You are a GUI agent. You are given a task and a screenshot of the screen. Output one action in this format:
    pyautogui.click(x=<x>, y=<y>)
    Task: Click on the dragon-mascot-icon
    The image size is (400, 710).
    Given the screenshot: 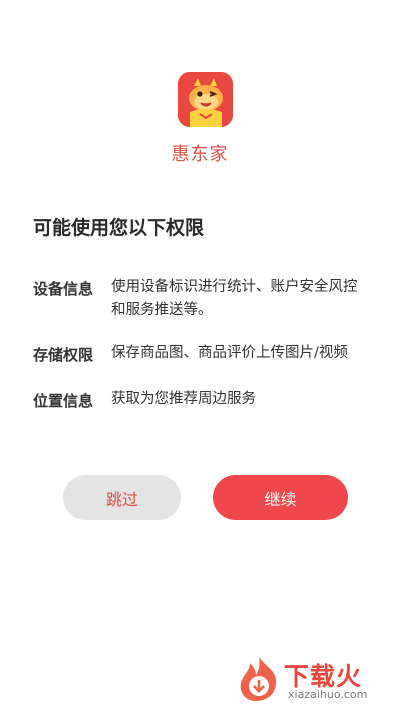 What is the action you would take?
    pyautogui.click(x=205, y=99)
    